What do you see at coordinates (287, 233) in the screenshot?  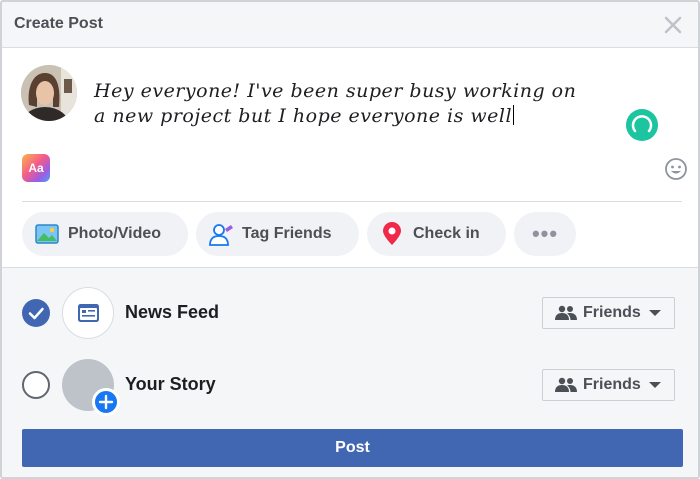 I see `tag-friends-label: Tag Friends` at bounding box center [287, 233].